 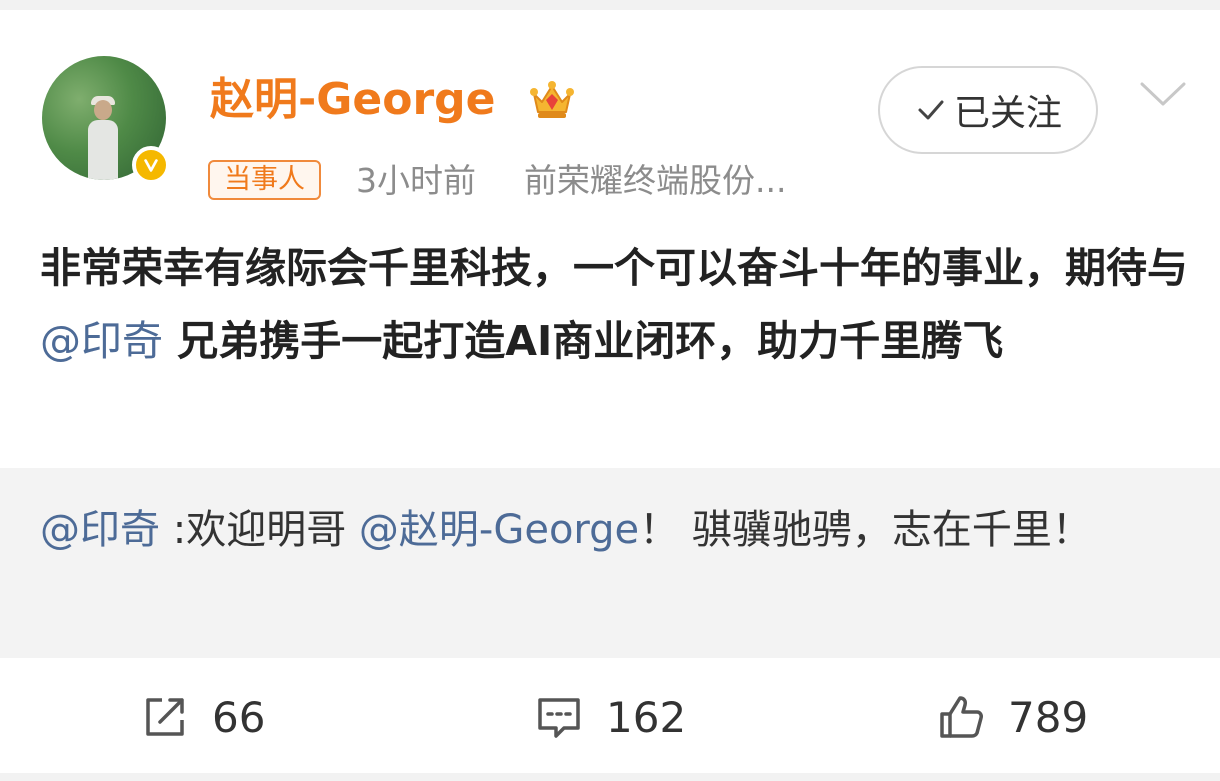 I want to click on username: 赵明-George, so click(x=352, y=100).